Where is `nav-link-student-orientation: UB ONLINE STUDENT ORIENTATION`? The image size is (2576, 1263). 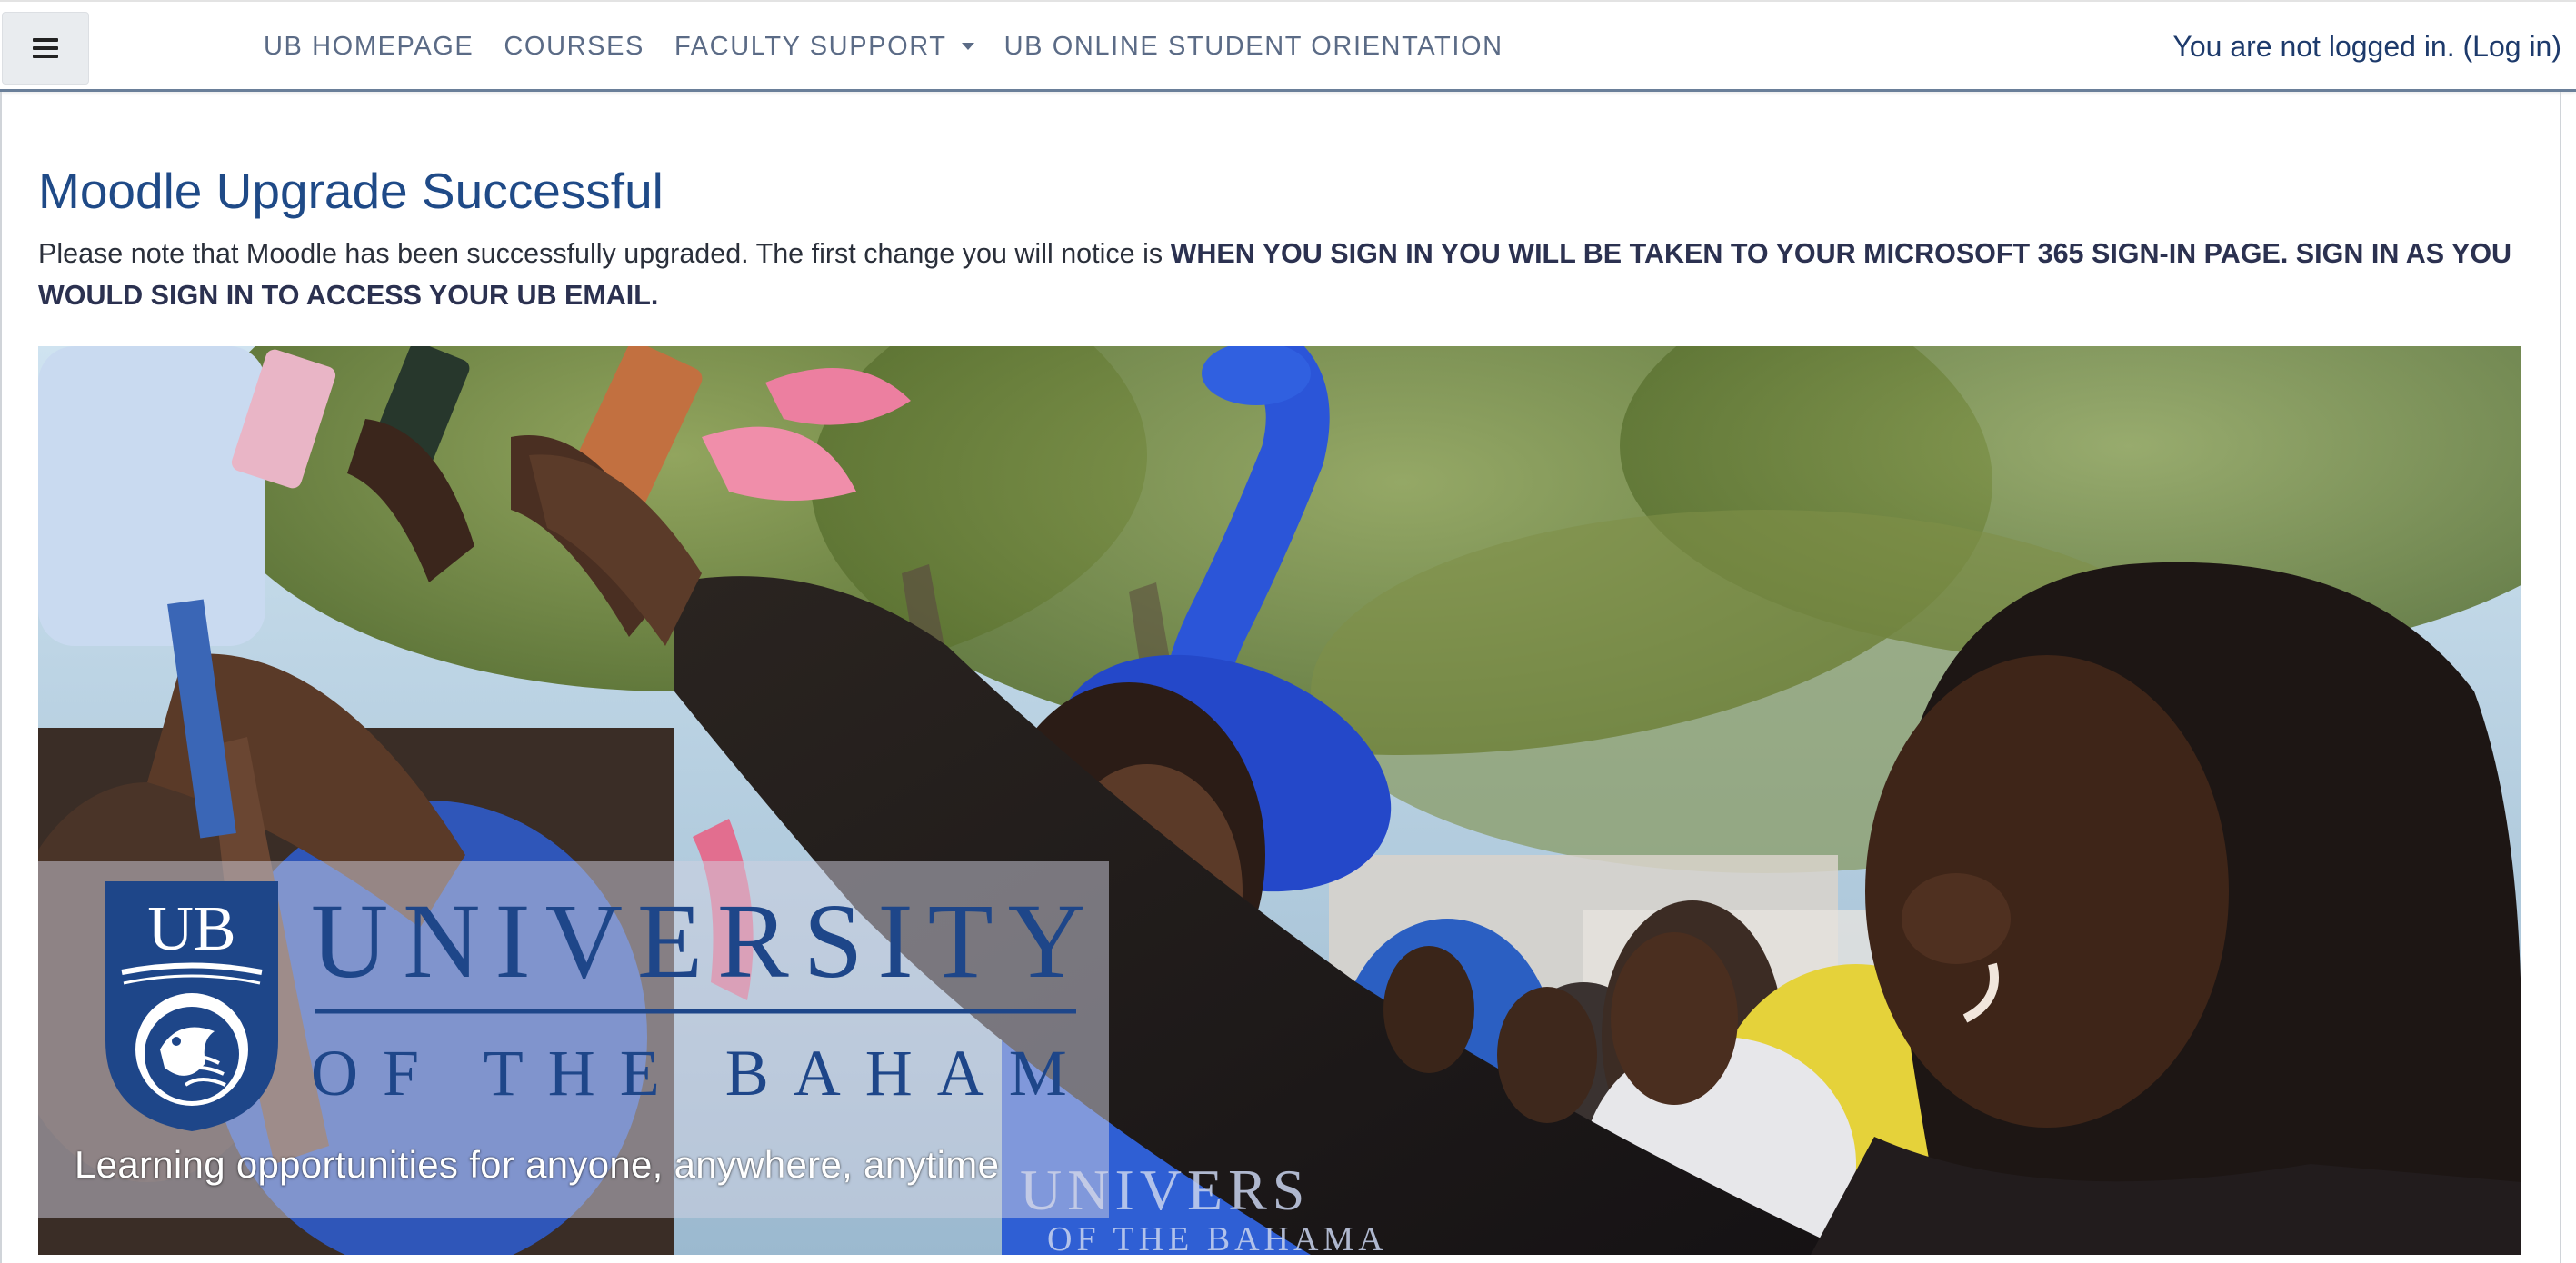
nav-link-student-orientation: UB ONLINE STUDENT ORIENTATION is located at coordinates (1253, 47).